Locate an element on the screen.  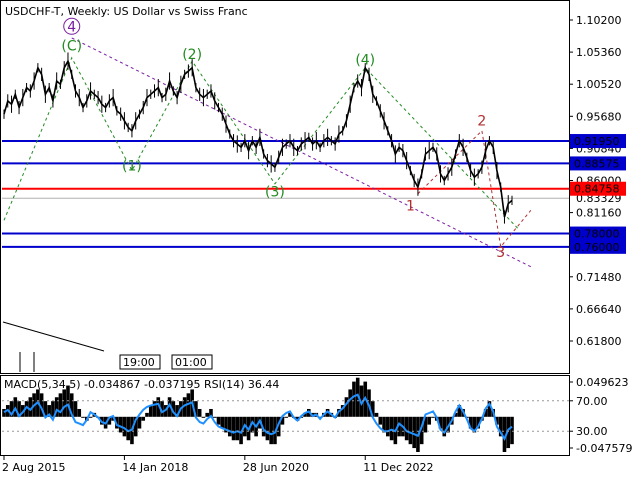
ind-tick-label: 0.049623 is located at coordinates (602, 382).